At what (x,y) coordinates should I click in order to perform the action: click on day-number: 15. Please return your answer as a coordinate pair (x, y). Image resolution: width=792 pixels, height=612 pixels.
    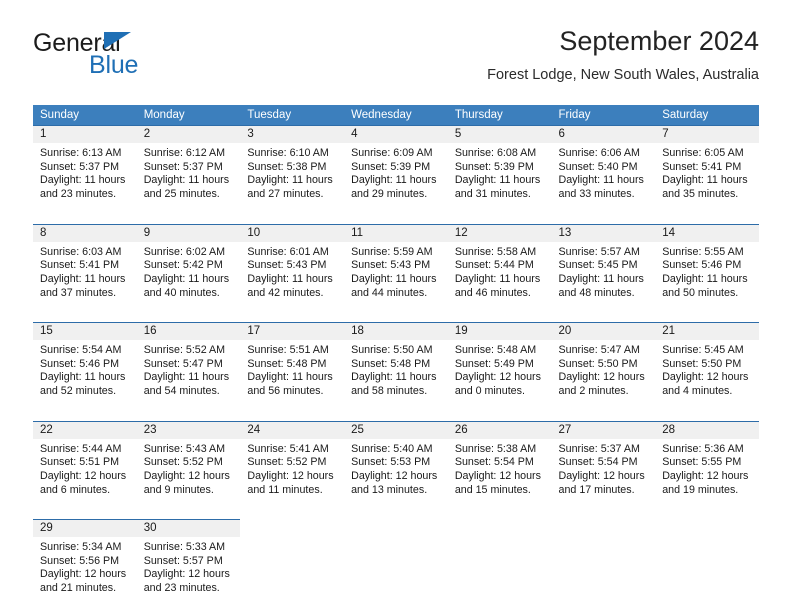
    Looking at the image, I should click on (46, 331).